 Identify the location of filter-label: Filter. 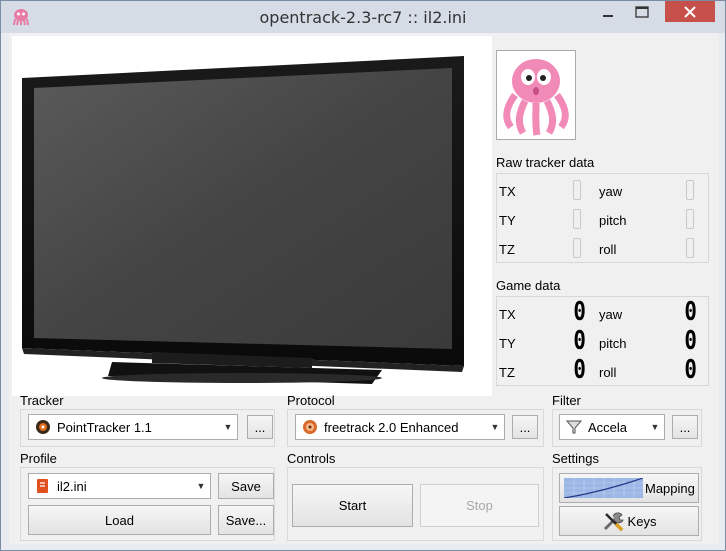
(566, 400).